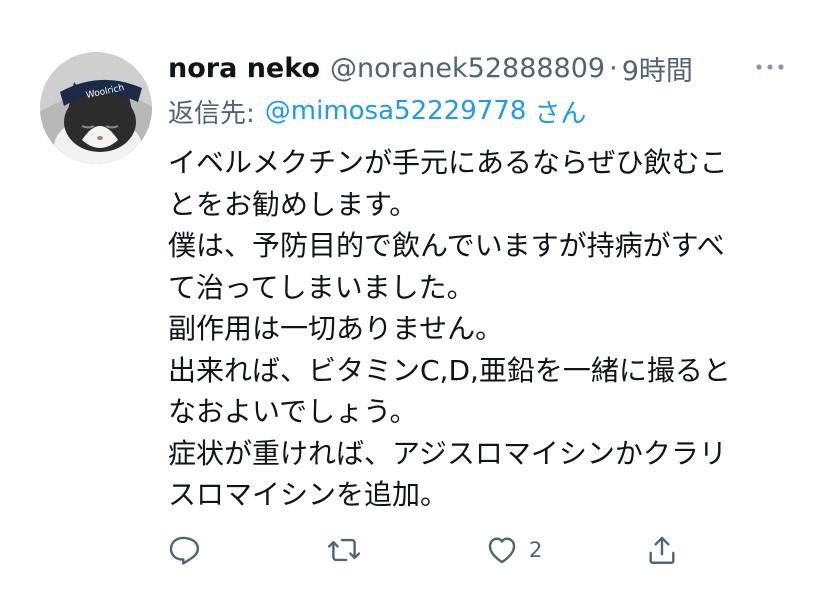 The image size is (828, 614). I want to click on tweet-text-line: て治ってしまいました。, so click(321, 287).